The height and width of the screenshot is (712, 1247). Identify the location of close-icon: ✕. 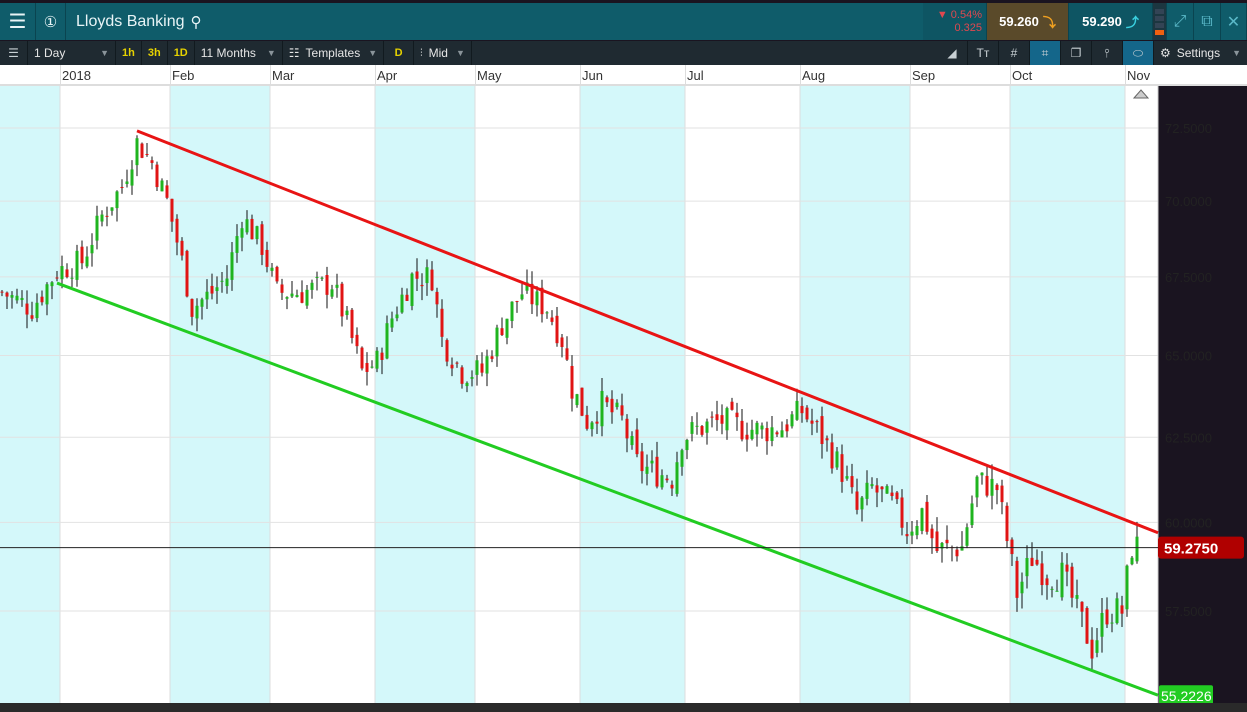
(1234, 21).